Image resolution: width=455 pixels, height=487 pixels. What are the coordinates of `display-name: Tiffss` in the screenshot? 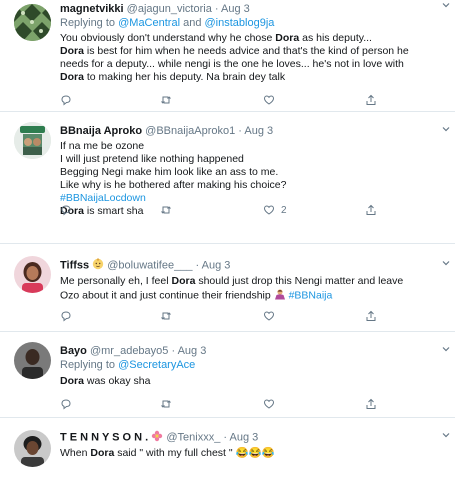 It's located at (74, 265).